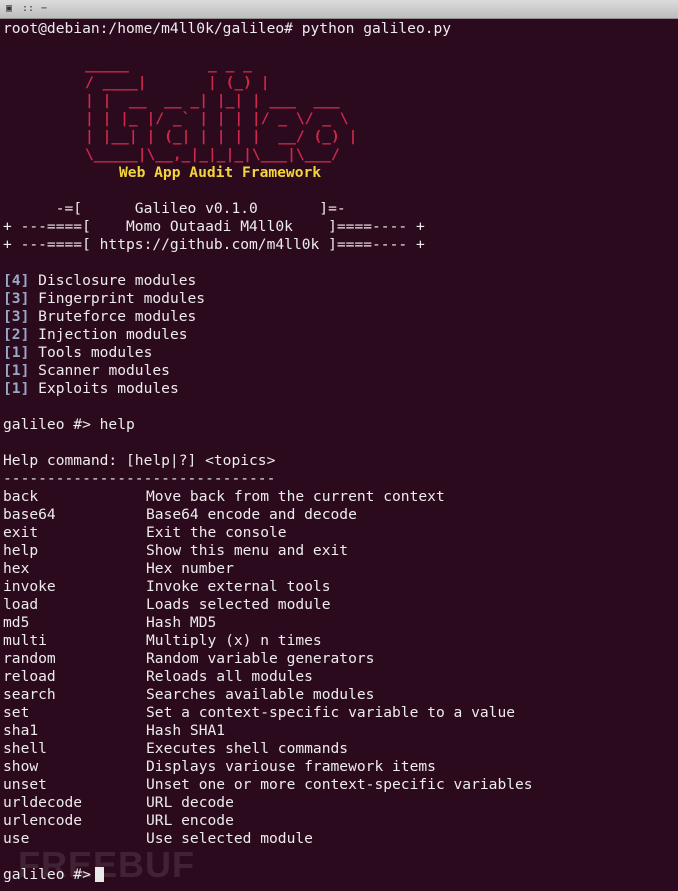 The image size is (678, 891). Describe the element at coordinates (16, 622) in the screenshot. I see `command-name: md5` at that location.